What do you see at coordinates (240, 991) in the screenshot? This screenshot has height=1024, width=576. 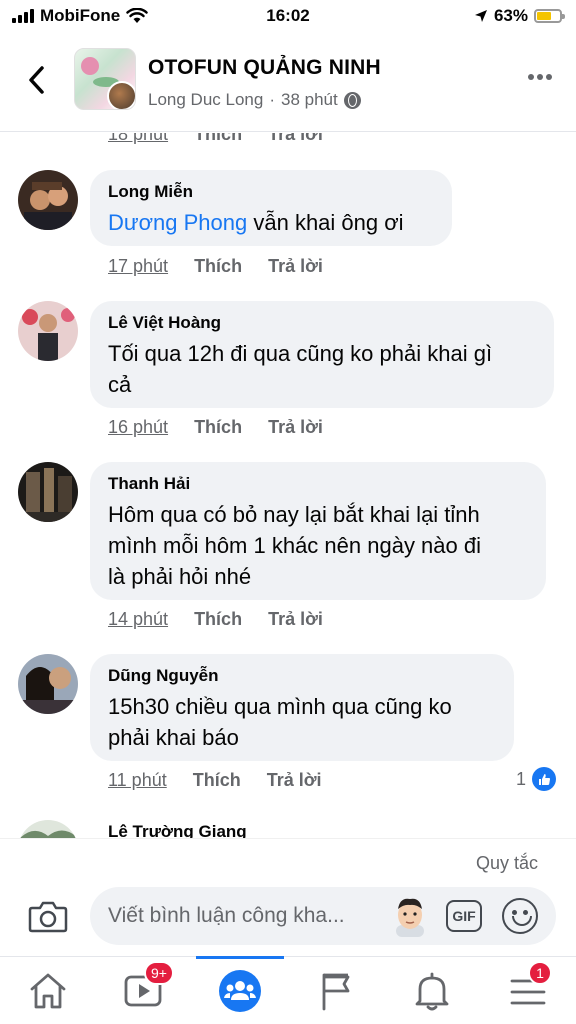 I see `groups-icon` at bounding box center [240, 991].